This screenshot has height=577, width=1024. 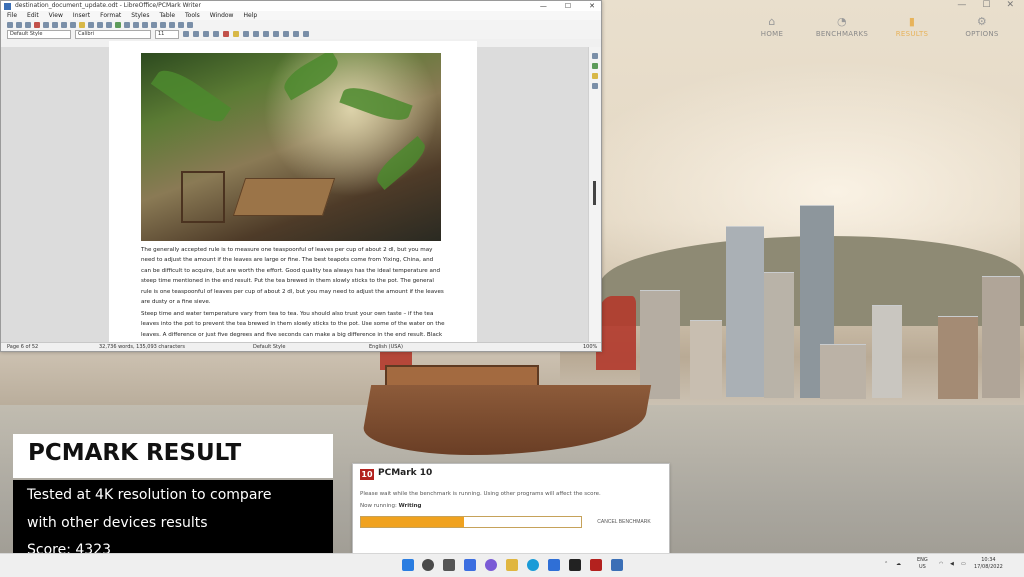 I want to click on align-center-icon, so click(x=256, y=34).